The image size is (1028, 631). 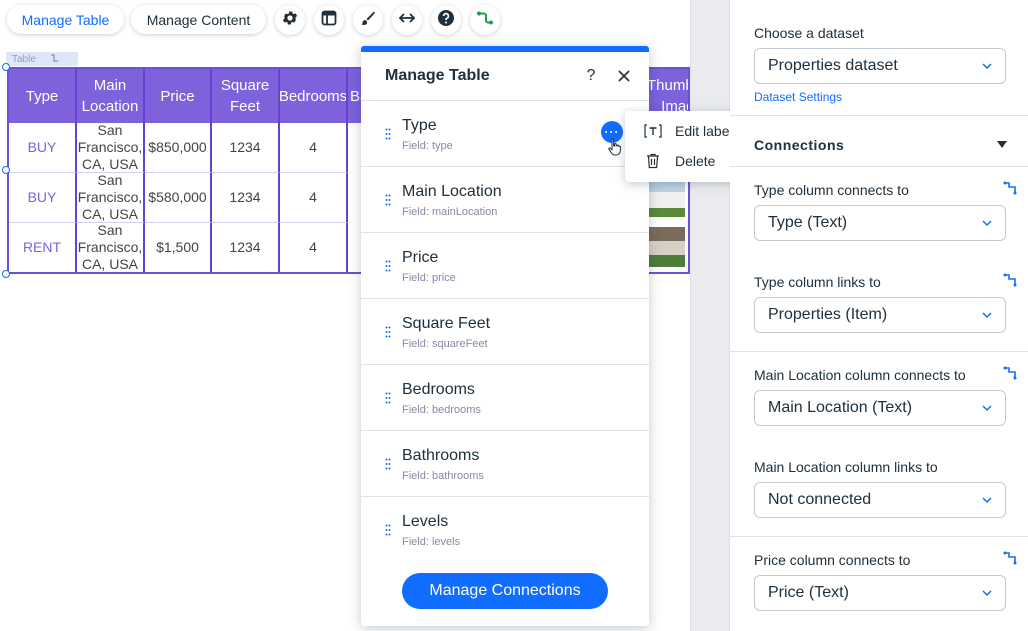 I want to click on layout-icon, so click(x=329, y=20).